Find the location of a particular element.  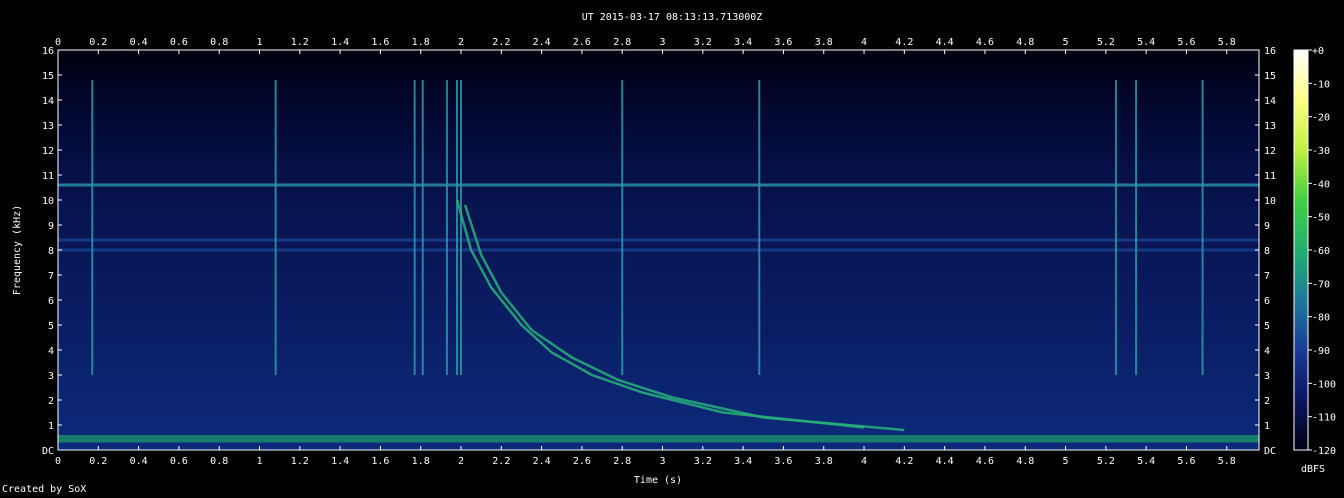

y-tick-label: 8 is located at coordinates (1267, 251).